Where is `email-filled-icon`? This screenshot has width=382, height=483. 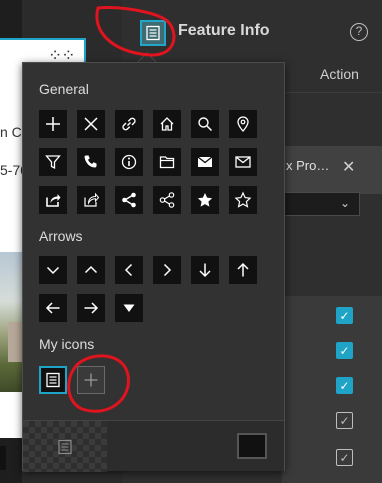
email-filled-icon is located at coordinates (205, 162).